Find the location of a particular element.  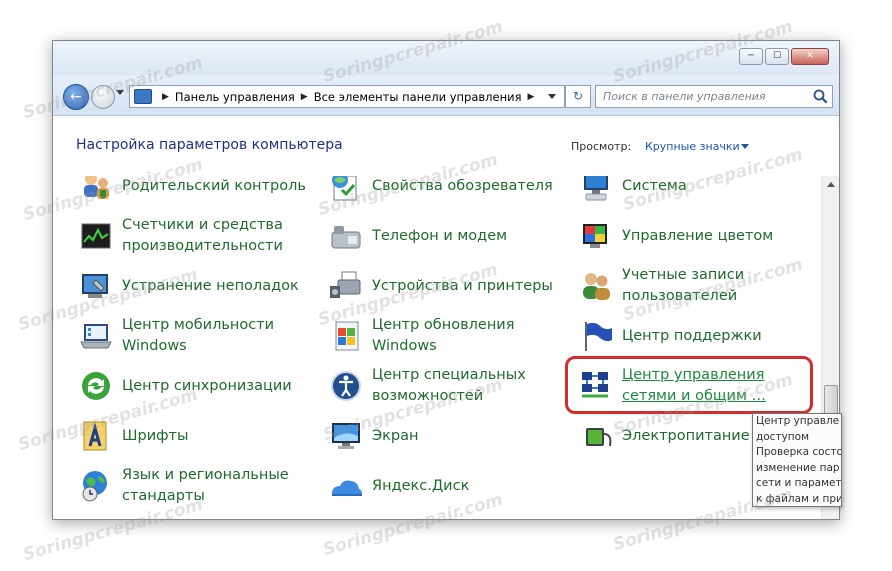

back-button: ← is located at coordinates (76, 97).